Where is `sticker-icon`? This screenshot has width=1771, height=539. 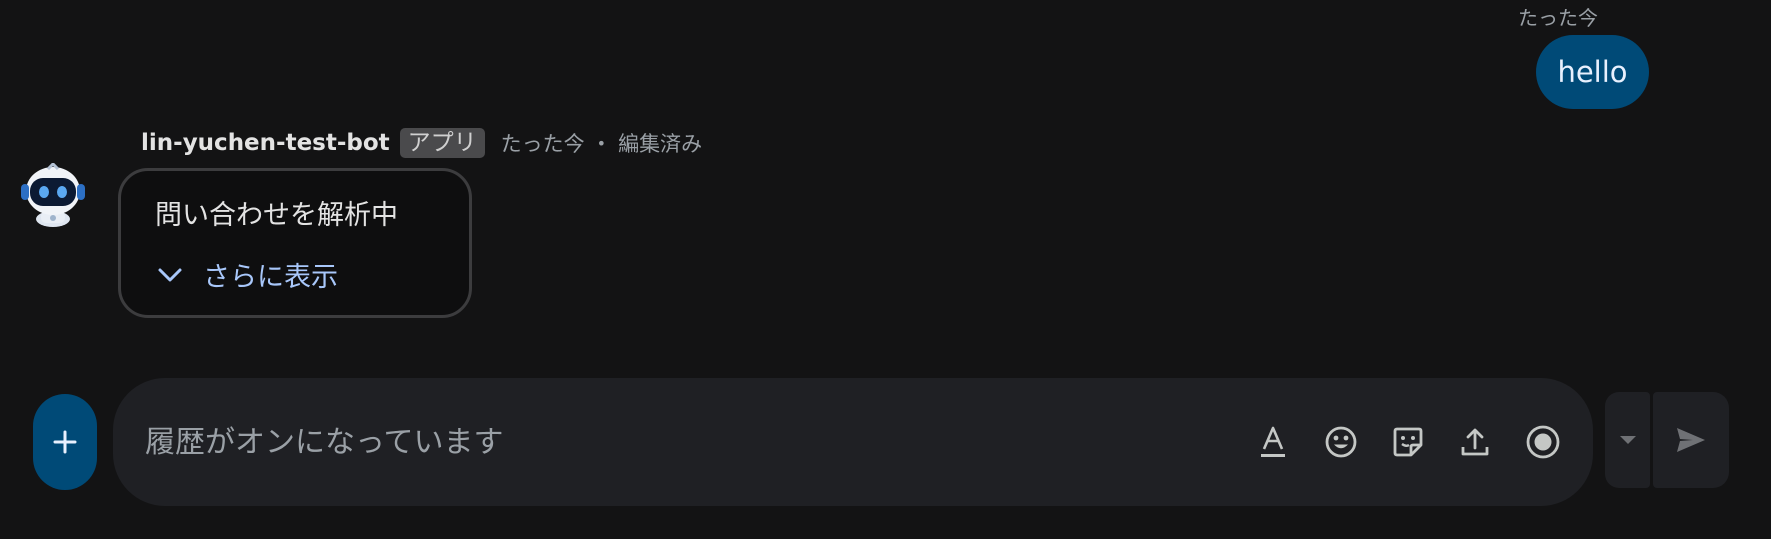
sticker-icon is located at coordinates (1408, 442).